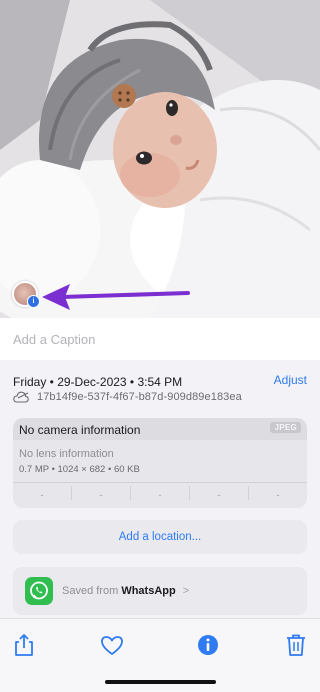 The height and width of the screenshot is (692, 320). Describe the element at coordinates (79, 469) in the screenshot. I see `image-meta-text: 0.7 MP • 1024 × 682 • 60 KB` at that location.